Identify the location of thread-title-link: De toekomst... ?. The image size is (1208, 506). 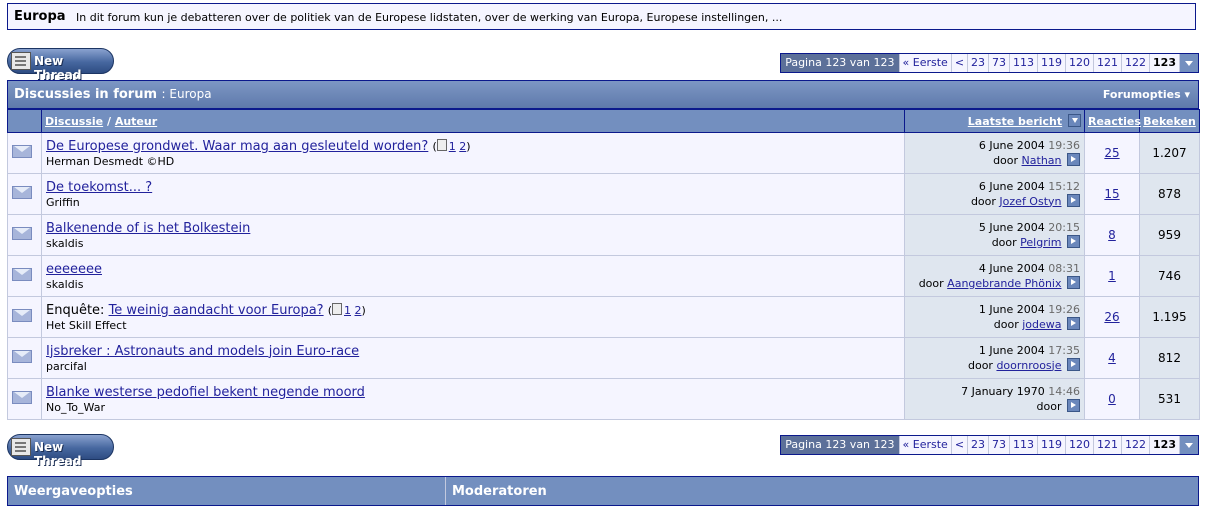
(99, 187).